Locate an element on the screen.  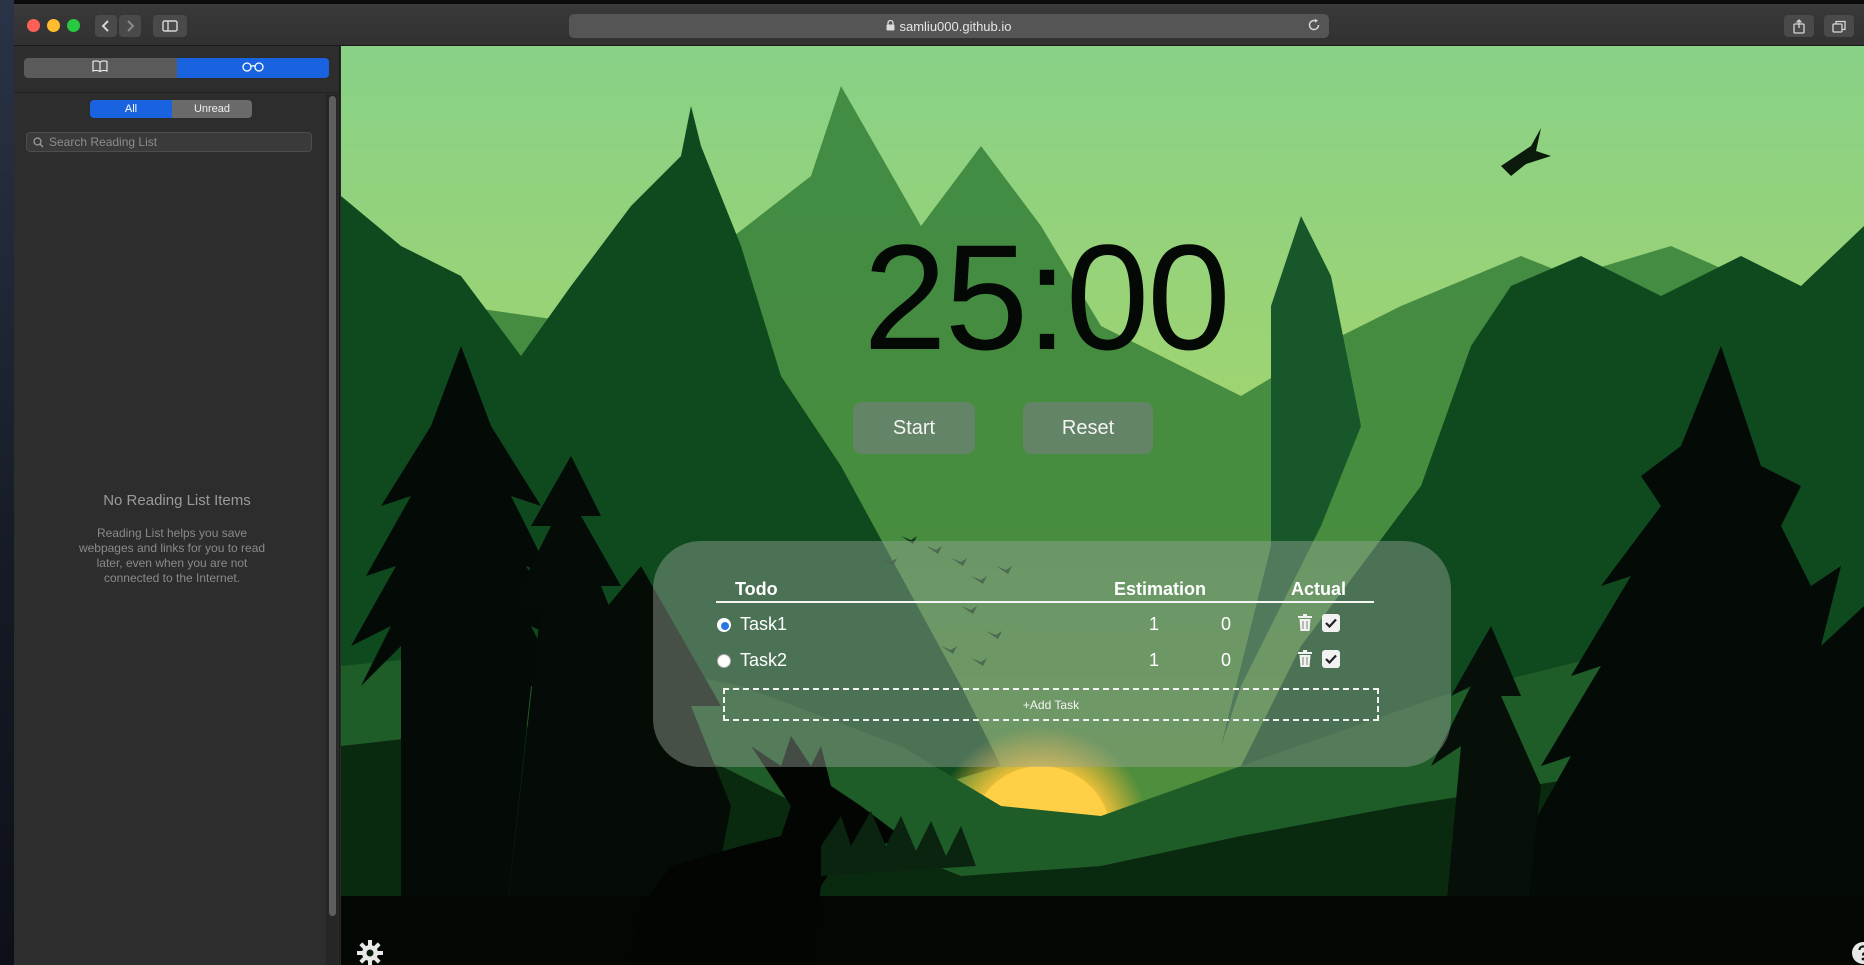
tabs-icon is located at coordinates (1839, 26).